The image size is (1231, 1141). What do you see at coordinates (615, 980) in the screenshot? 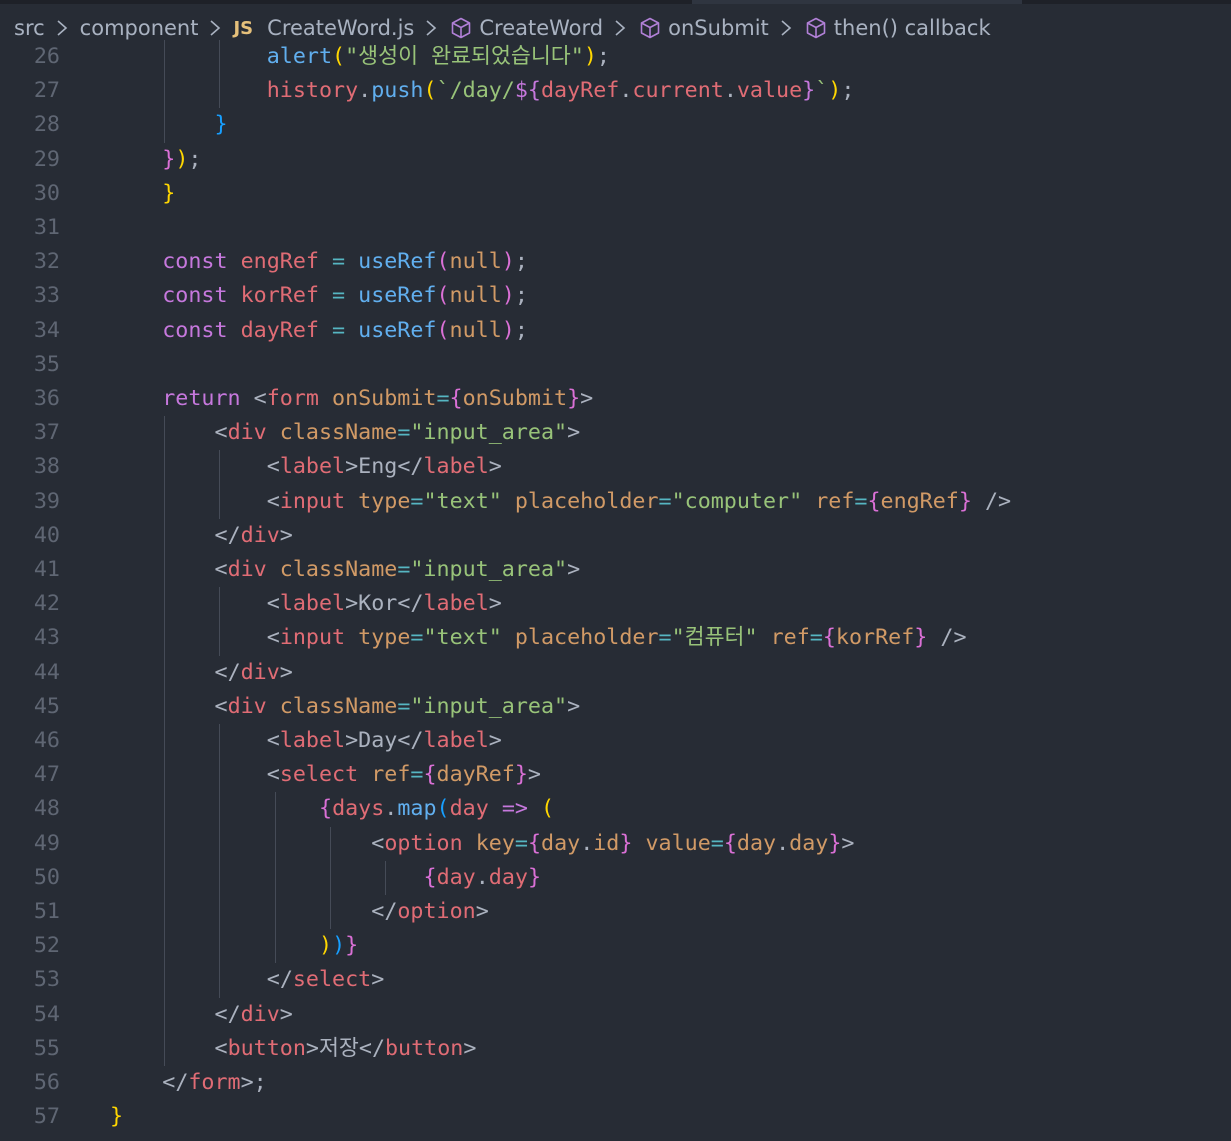
I see `code-line: 53 </select>` at bounding box center [615, 980].